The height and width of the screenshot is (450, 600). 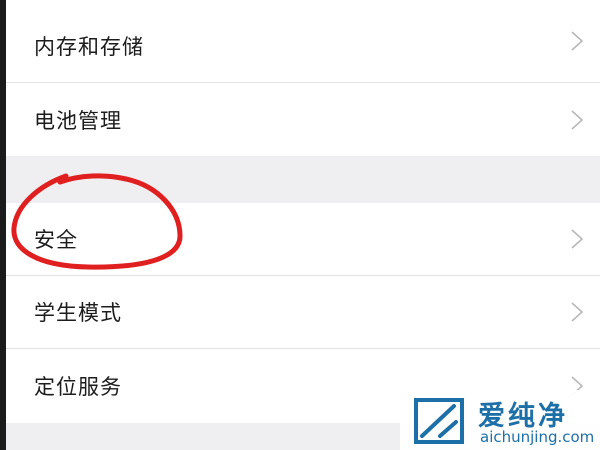 I want to click on red-circle-annotation, so click(x=97, y=221).